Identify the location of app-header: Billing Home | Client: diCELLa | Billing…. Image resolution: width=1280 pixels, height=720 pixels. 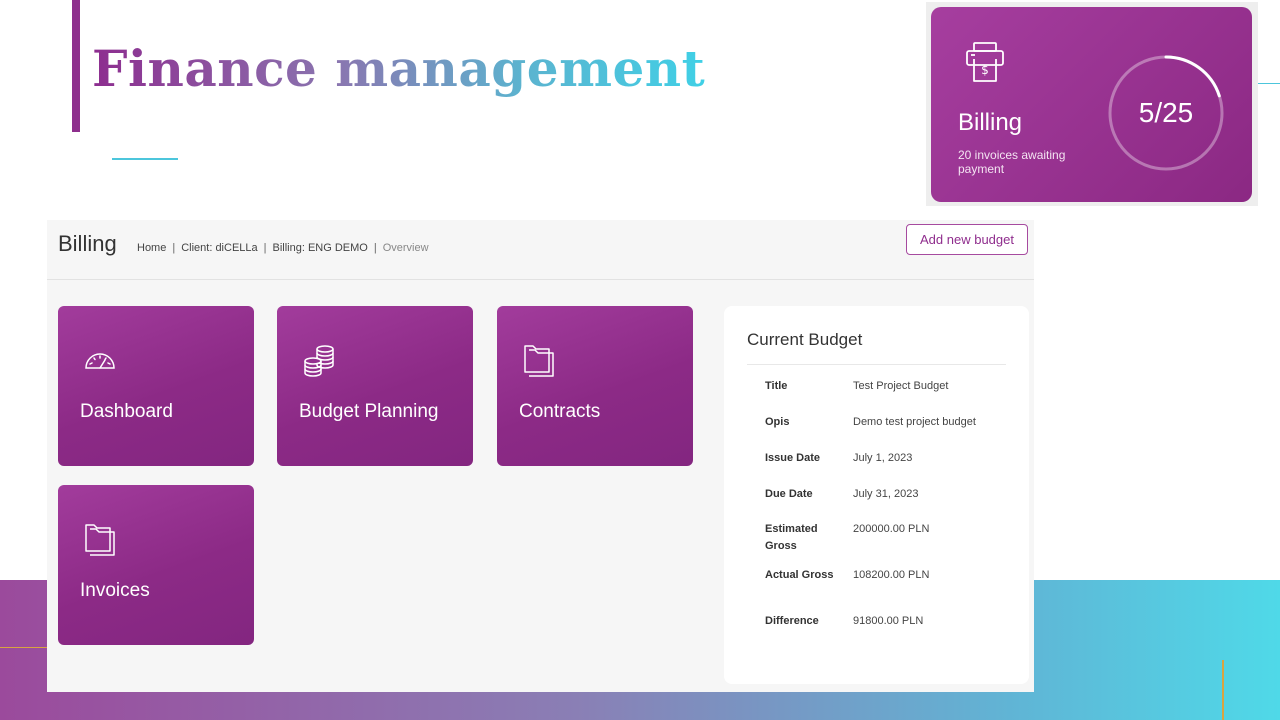
(540, 250).